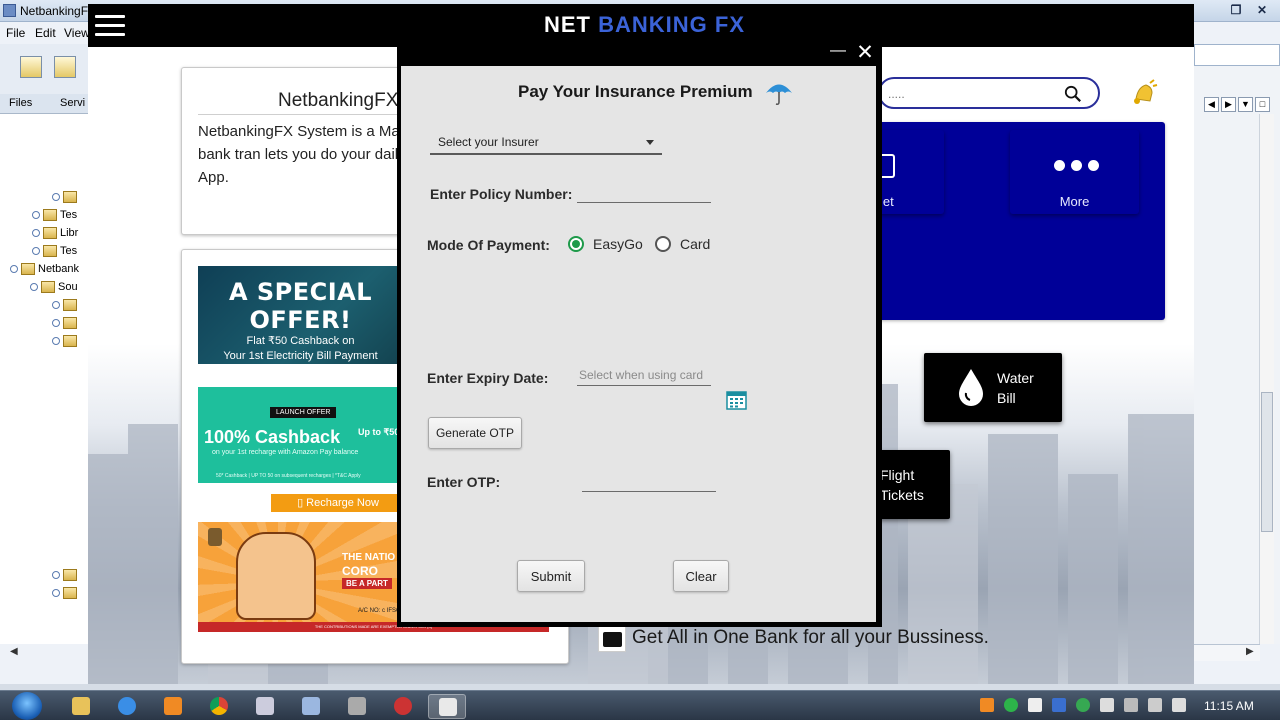 This screenshot has height=720, width=1280. Describe the element at coordinates (1245, 104) in the screenshot. I see `nav-dropdown-button: ▼` at that location.